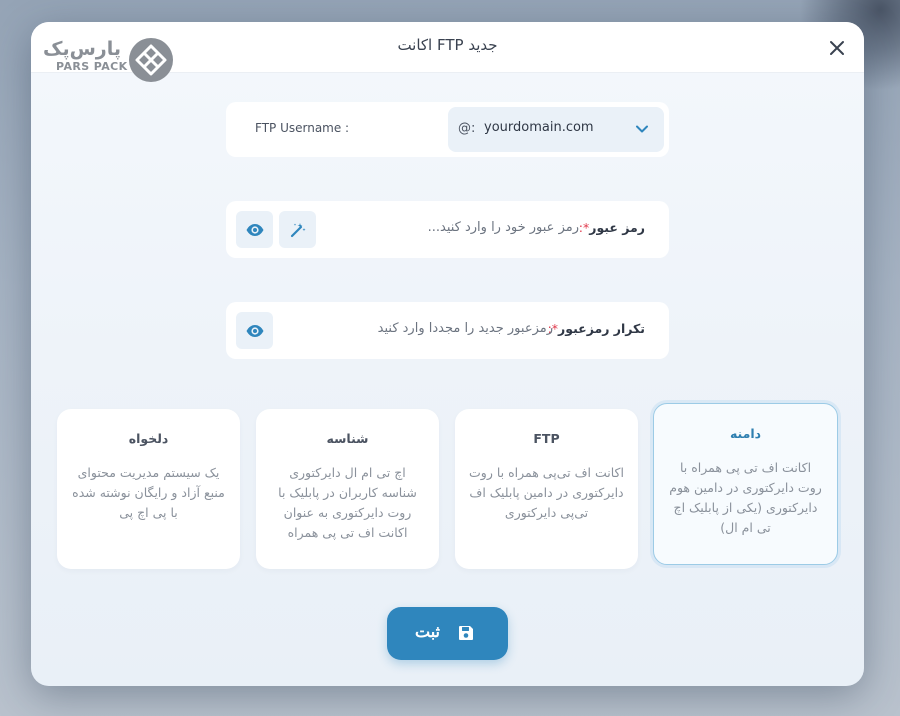  I want to click on domain-select: @: yourdomain.com, so click(556, 129).